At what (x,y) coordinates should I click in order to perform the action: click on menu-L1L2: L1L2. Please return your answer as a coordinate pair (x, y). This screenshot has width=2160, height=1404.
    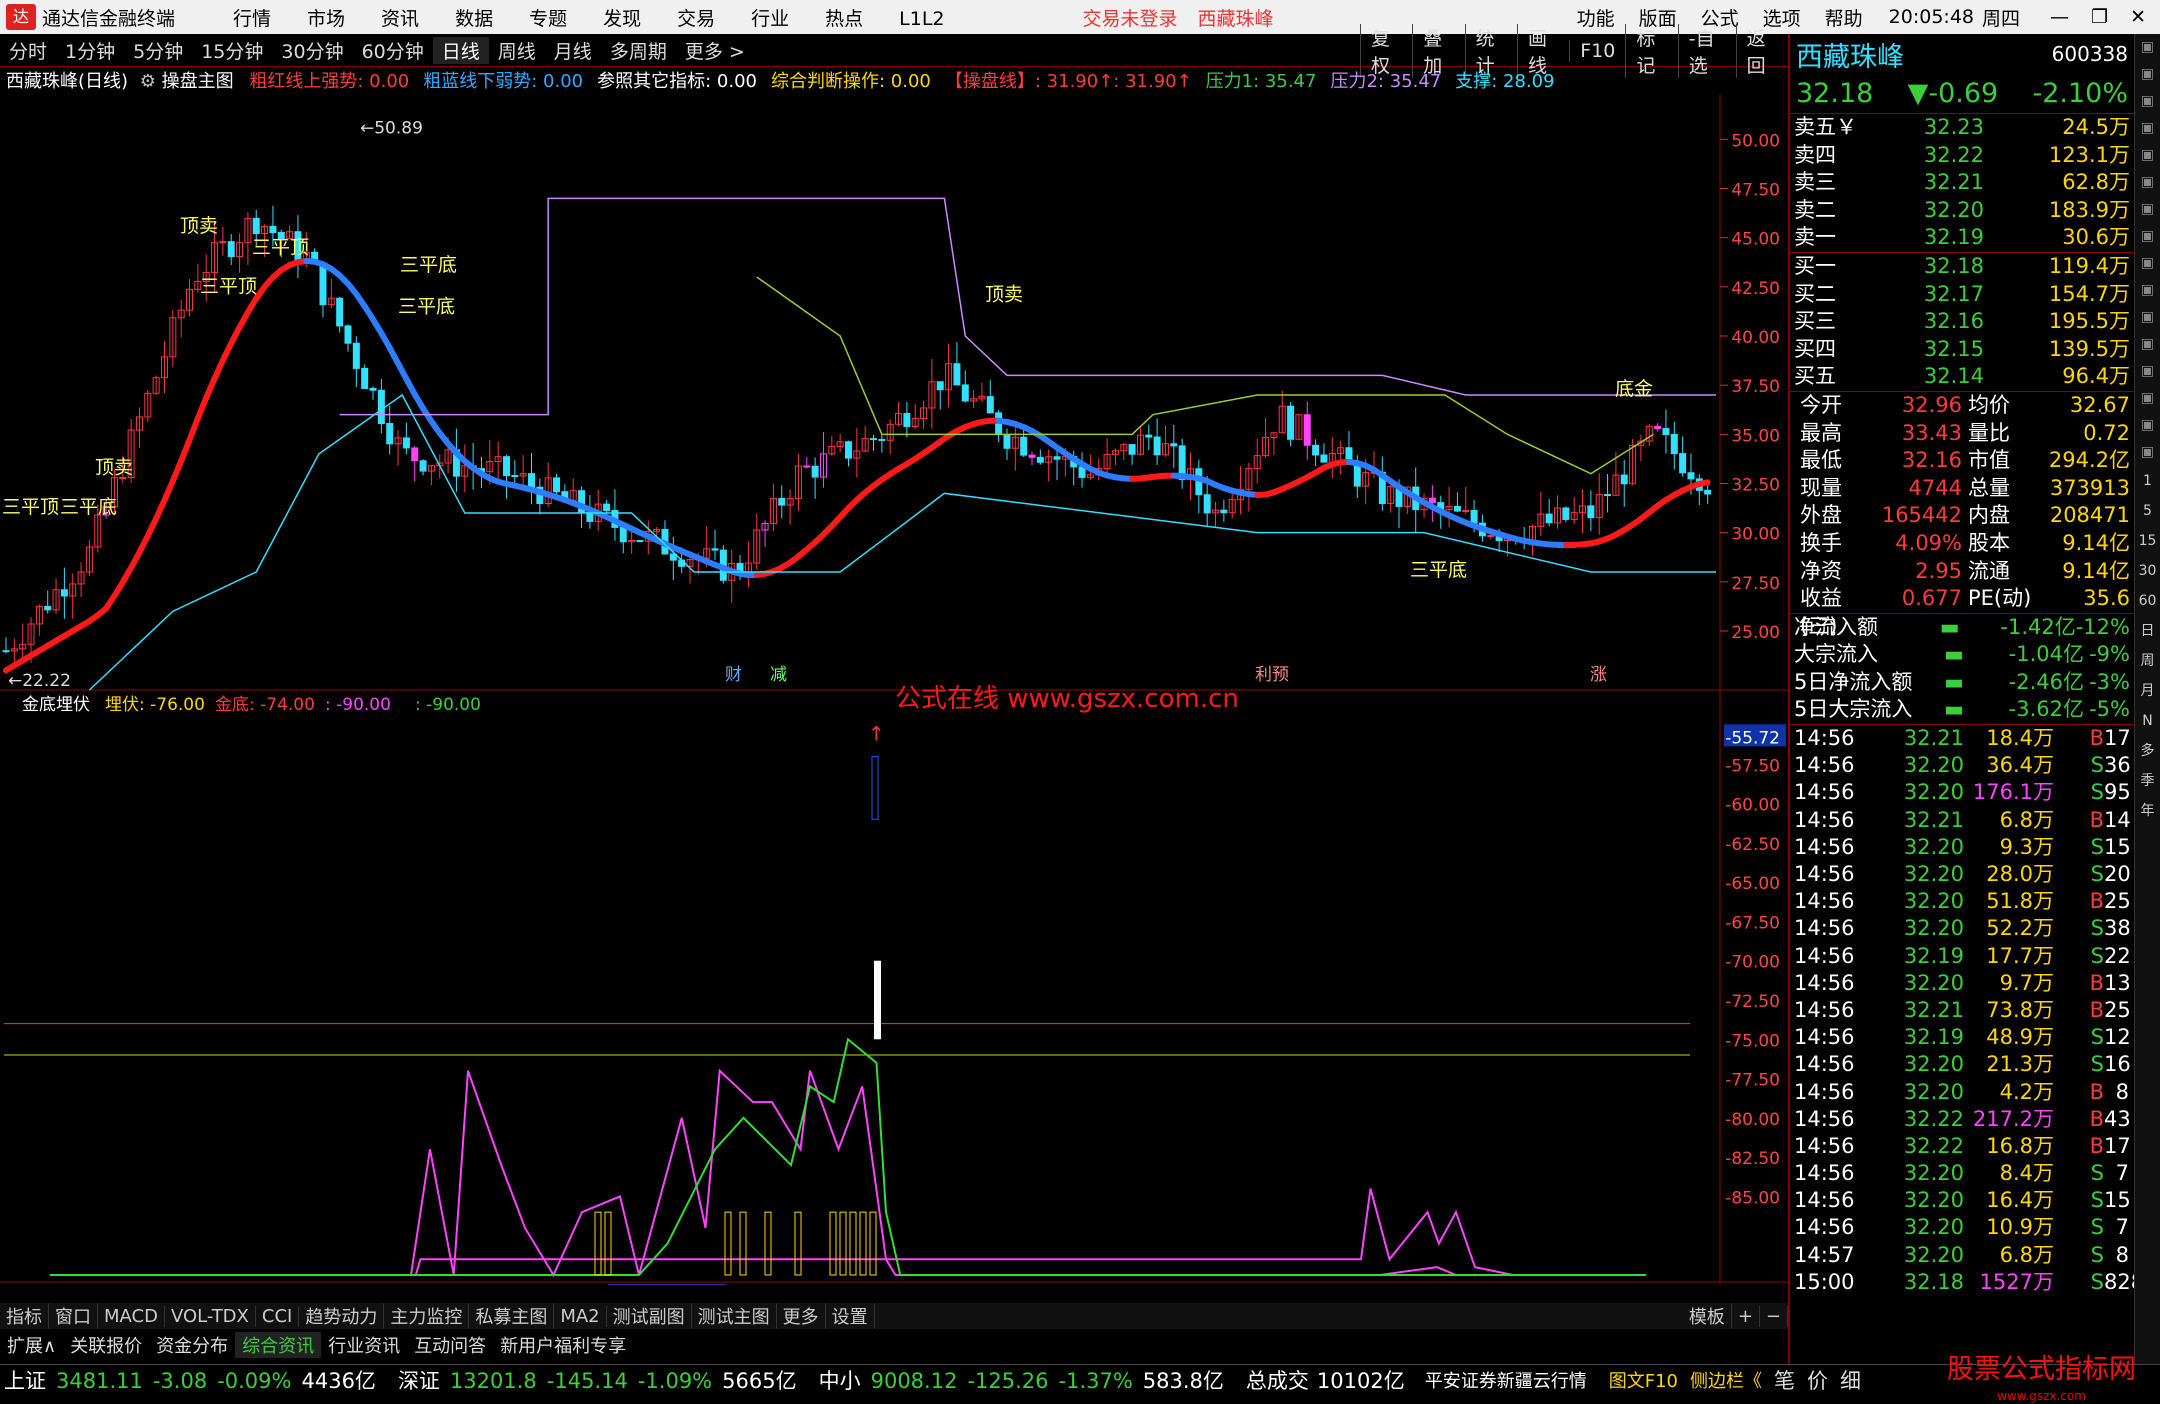
    Looking at the image, I should click on (921, 19).